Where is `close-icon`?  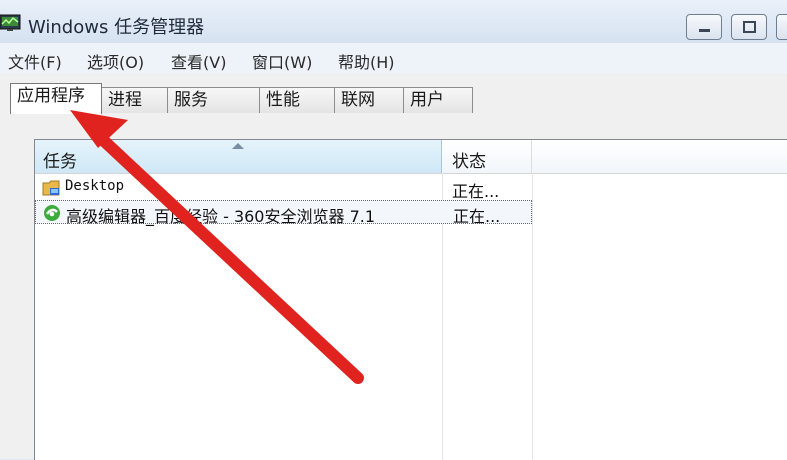
close-icon is located at coordinates (782, 28).